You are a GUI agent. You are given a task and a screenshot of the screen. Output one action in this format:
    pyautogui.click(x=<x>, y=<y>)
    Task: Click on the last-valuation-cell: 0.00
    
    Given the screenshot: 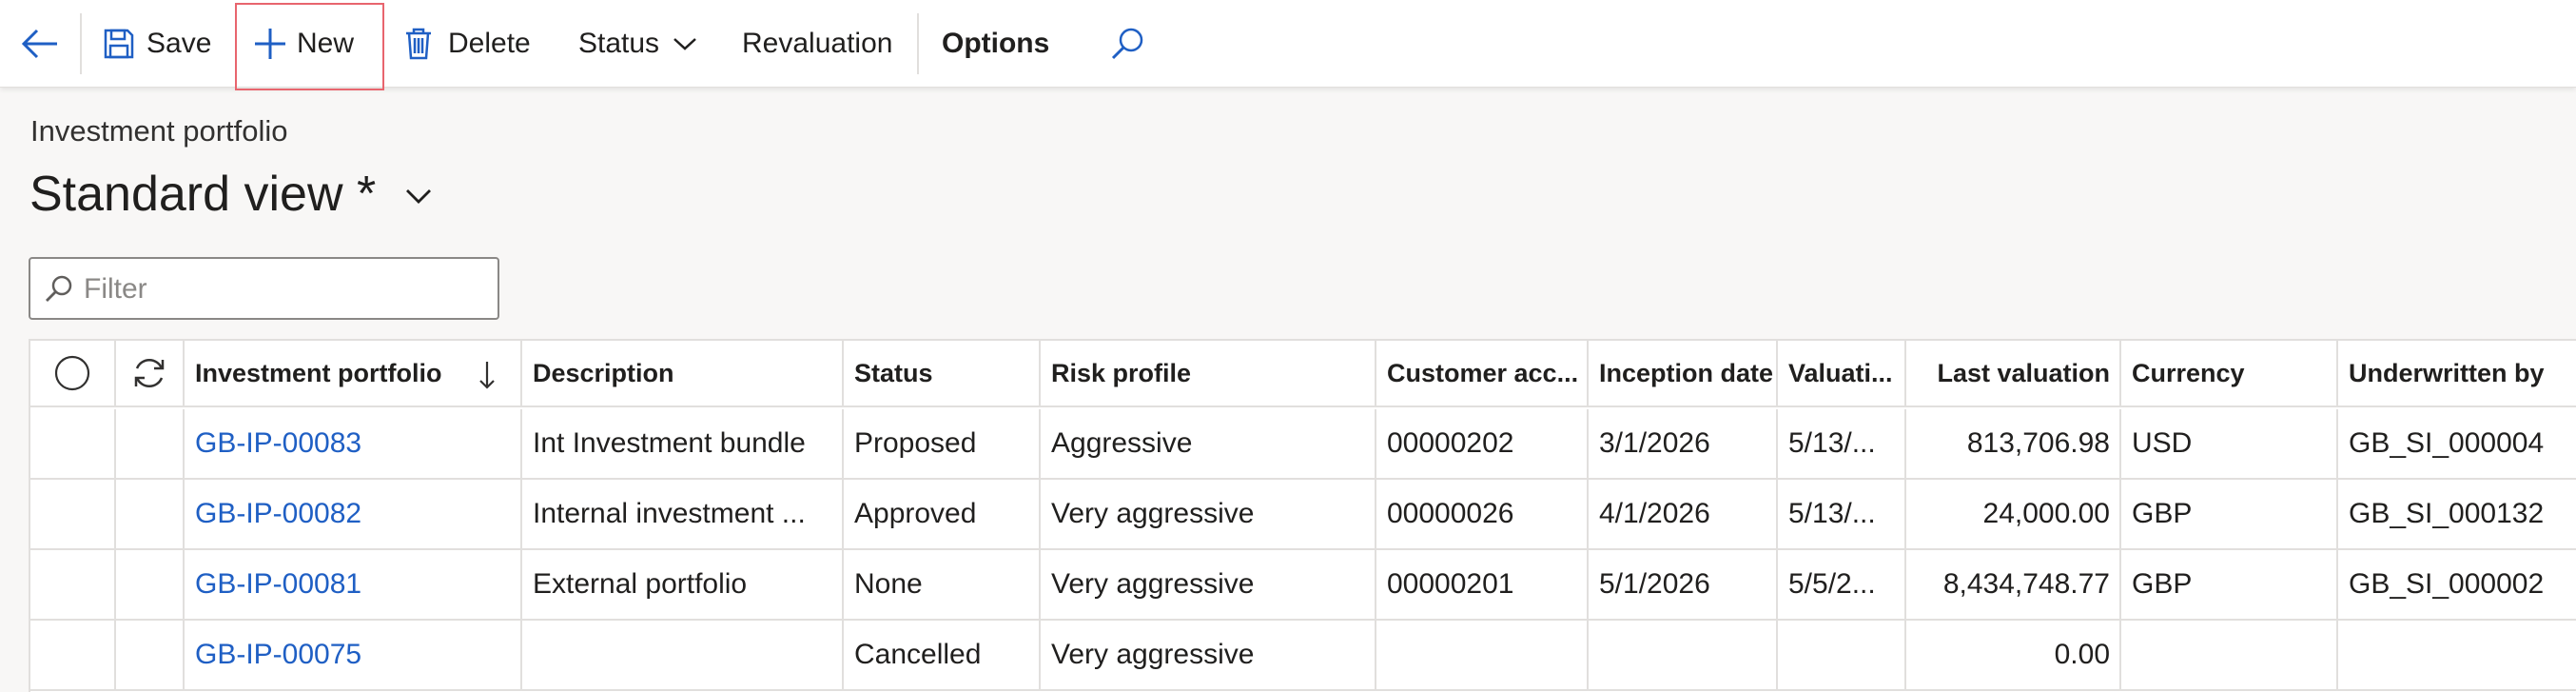 What is the action you would take?
    pyautogui.click(x=2013, y=655)
    